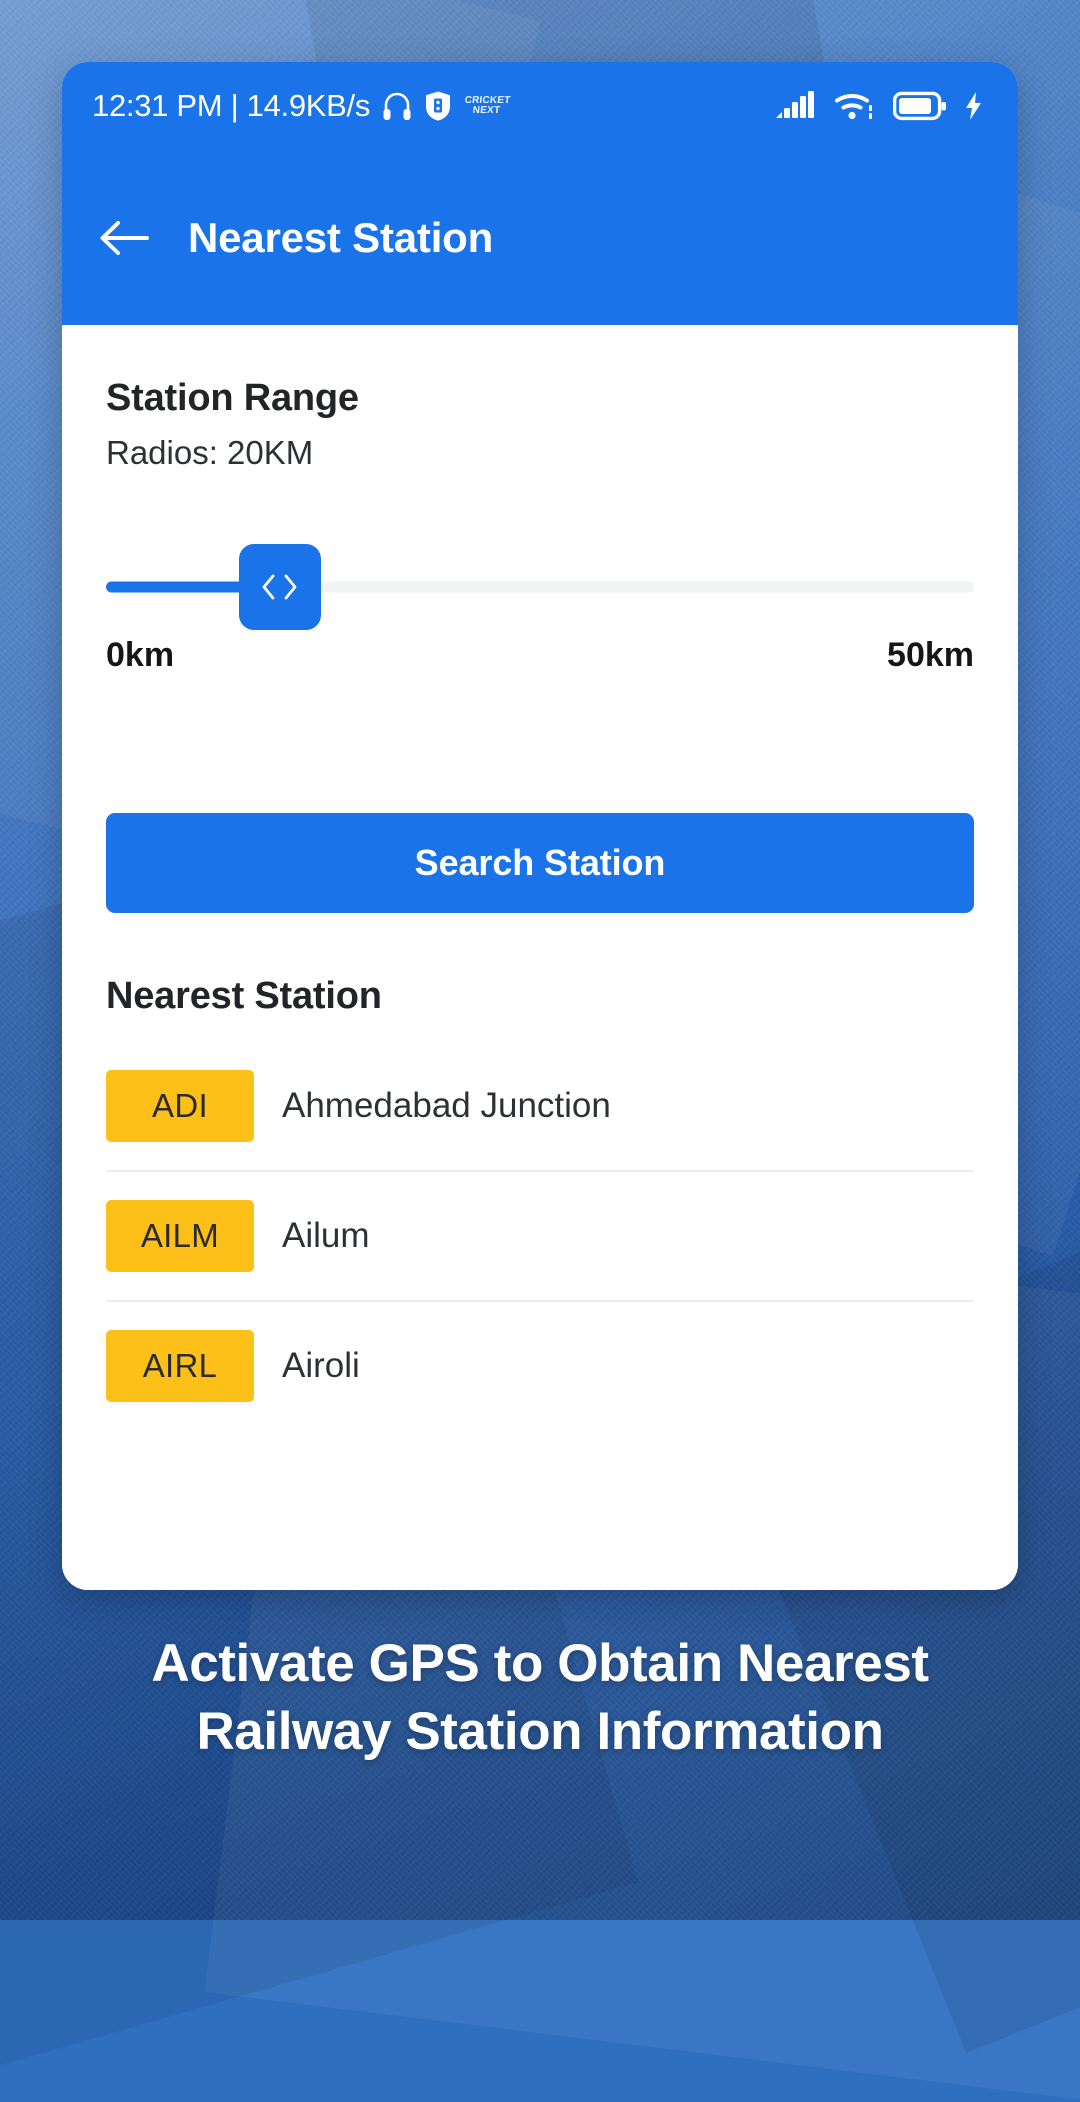 Image resolution: width=1080 pixels, height=2102 pixels. I want to click on status-bar-right, so click(879, 106).